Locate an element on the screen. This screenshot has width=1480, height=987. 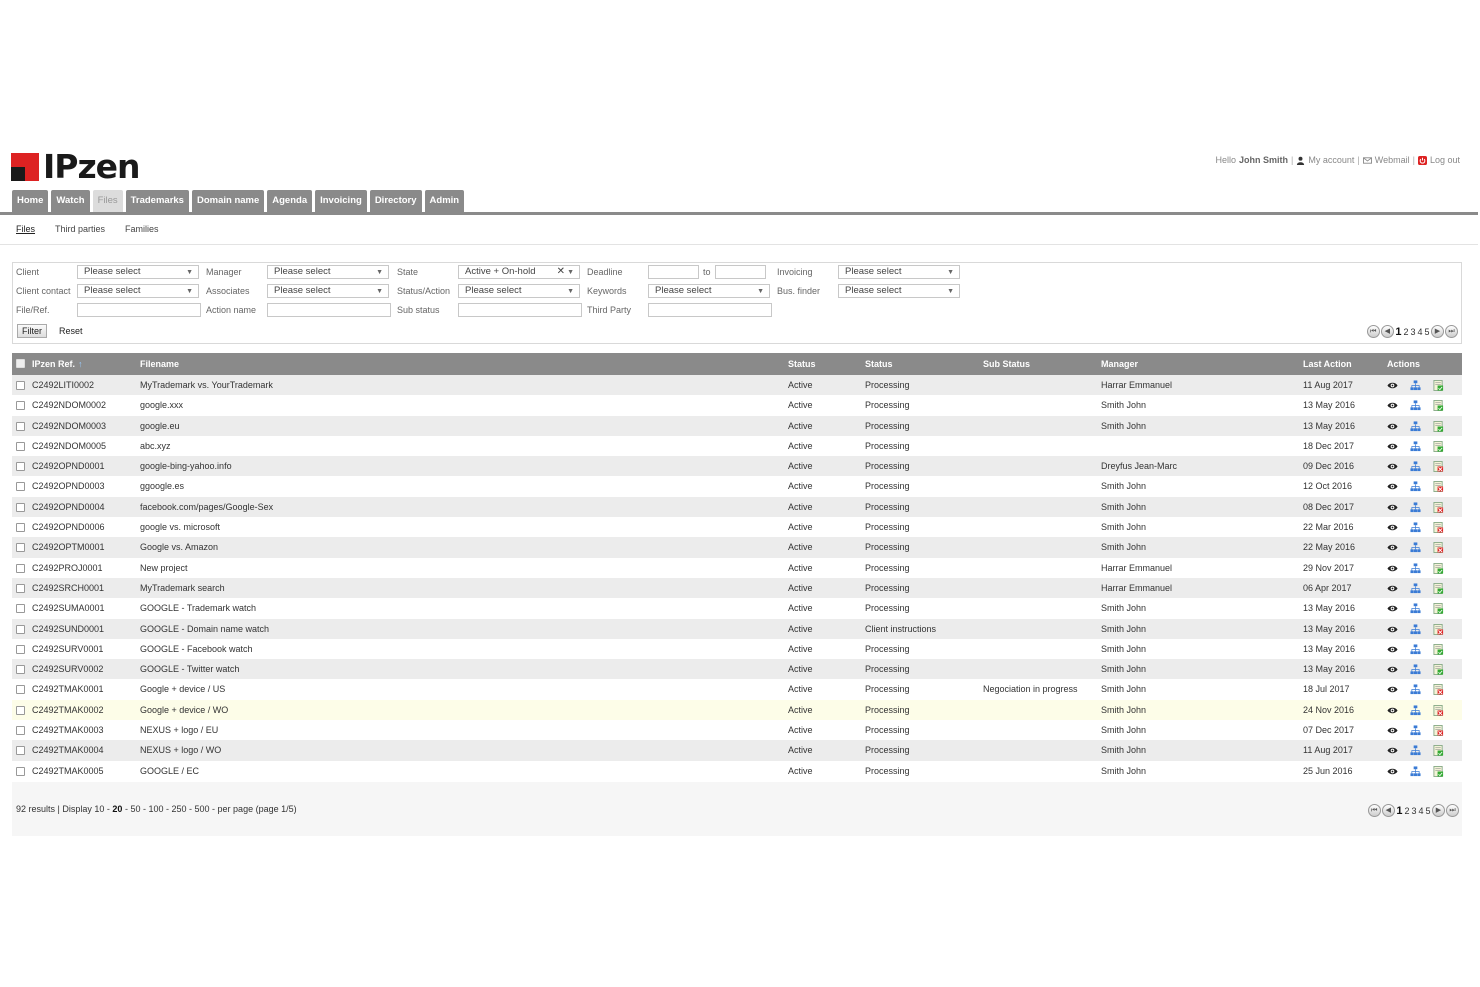
cell-filename: Google + device / US is located at coordinates (182, 689).